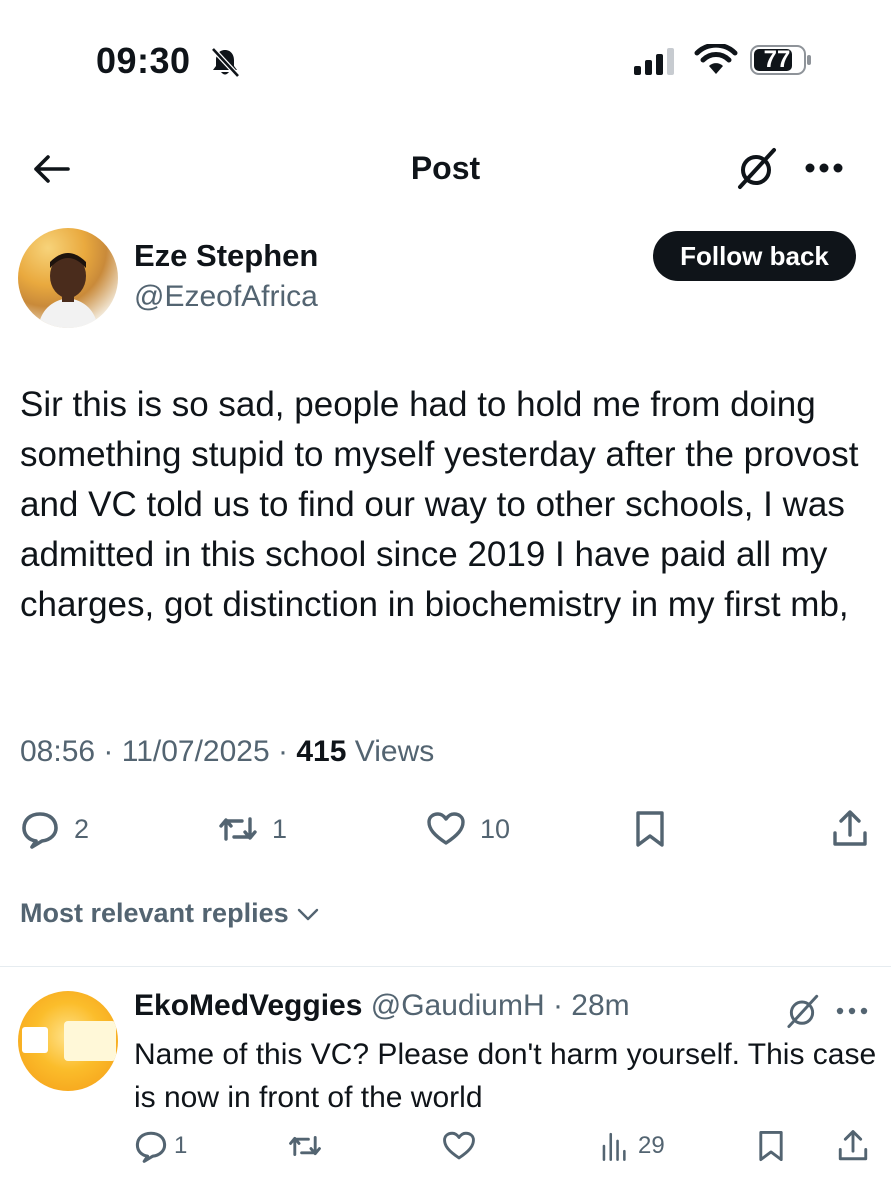 The height and width of the screenshot is (1200, 891). Describe the element at coordinates (445, 966) in the screenshot. I see `divider` at that location.